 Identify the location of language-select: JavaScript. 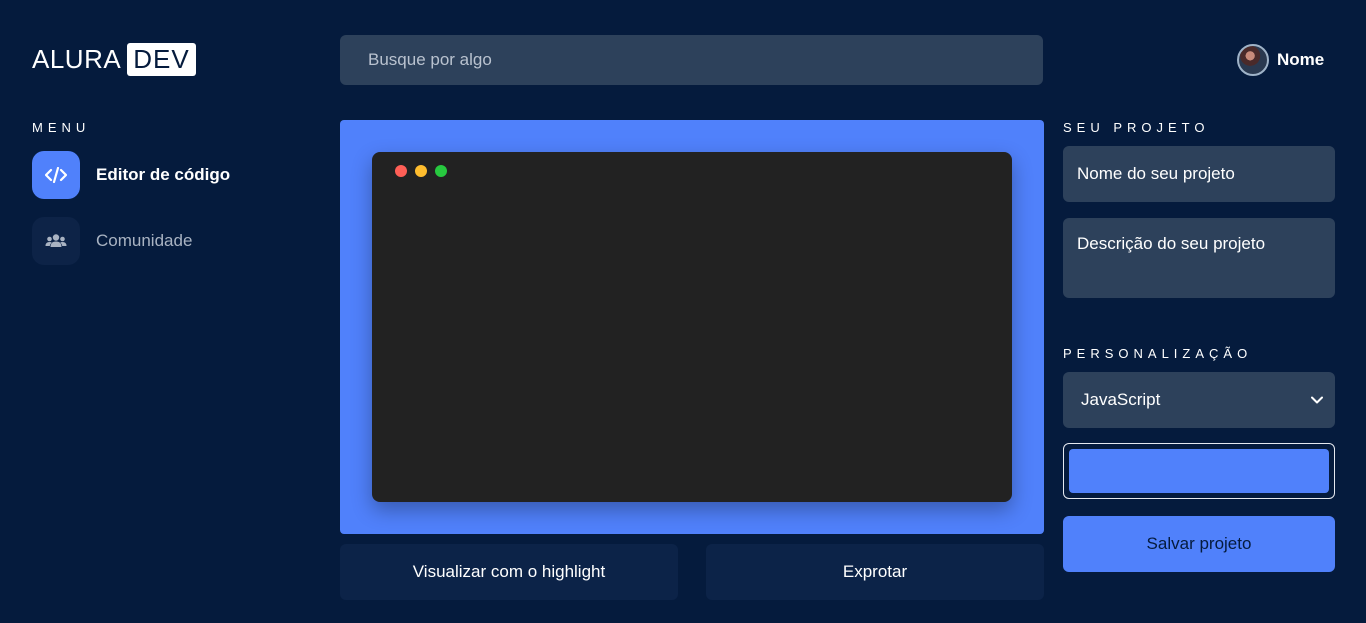
(1199, 400).